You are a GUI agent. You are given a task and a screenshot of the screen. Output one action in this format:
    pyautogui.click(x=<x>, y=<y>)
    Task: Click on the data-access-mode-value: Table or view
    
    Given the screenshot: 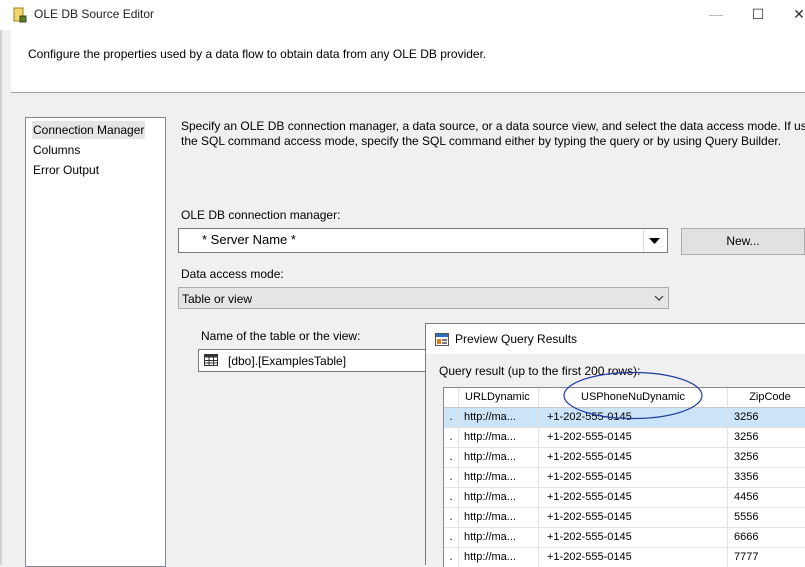 What is the action you would take?
    pyautogui.click(x=217, y=299)
    